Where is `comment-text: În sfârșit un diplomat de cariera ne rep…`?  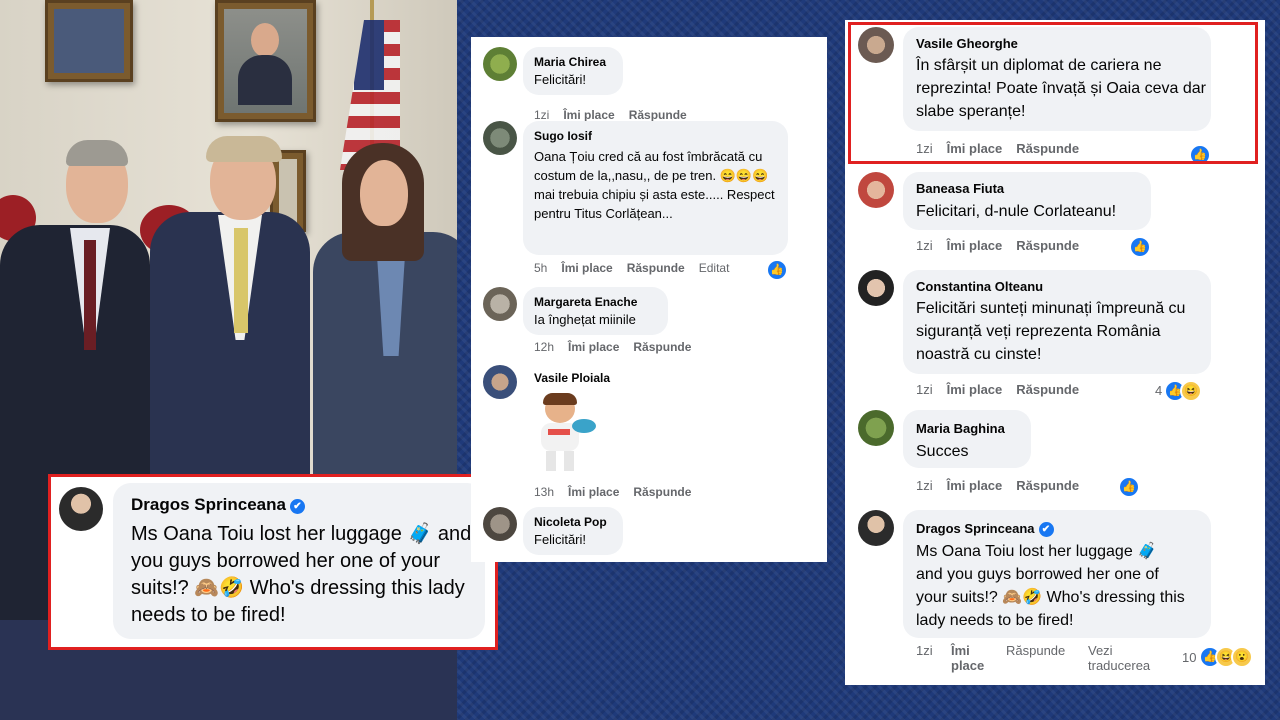
comment-text: În sfârșit un diplomat de cariera ne rep… is located at coordinates (1061, 88).